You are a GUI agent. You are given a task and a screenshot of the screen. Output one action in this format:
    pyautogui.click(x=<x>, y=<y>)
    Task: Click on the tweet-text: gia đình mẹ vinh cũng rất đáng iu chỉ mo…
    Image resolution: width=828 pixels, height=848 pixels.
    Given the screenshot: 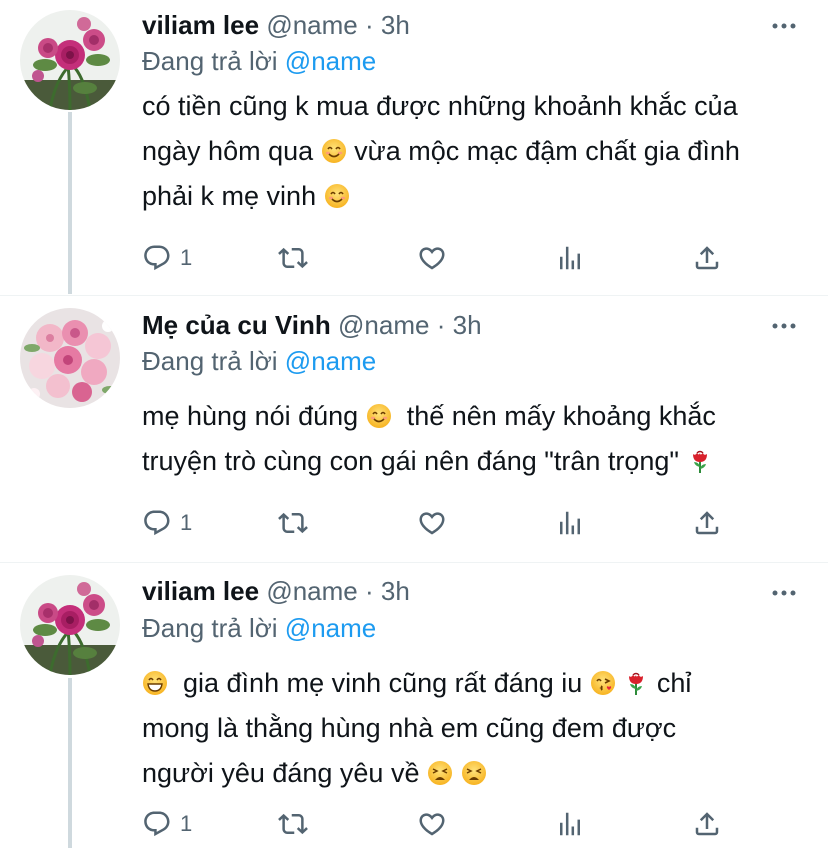 What is the action you would take?
    pyautogui.click(x=472, y=728)
    